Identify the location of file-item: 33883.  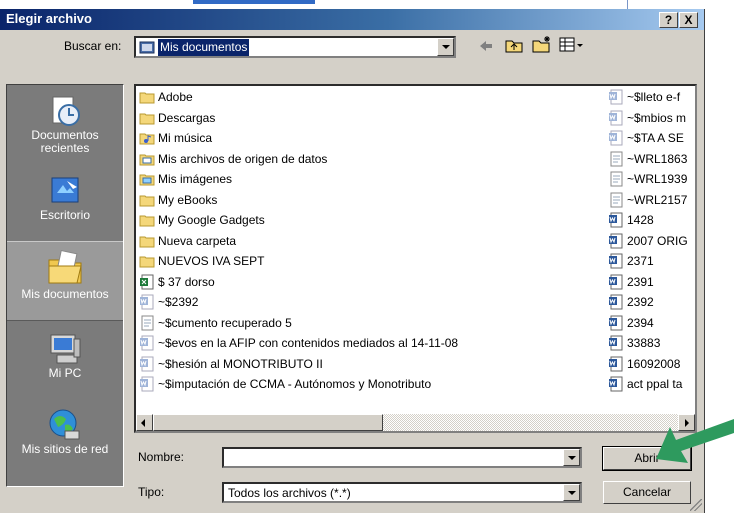
(651, 343).